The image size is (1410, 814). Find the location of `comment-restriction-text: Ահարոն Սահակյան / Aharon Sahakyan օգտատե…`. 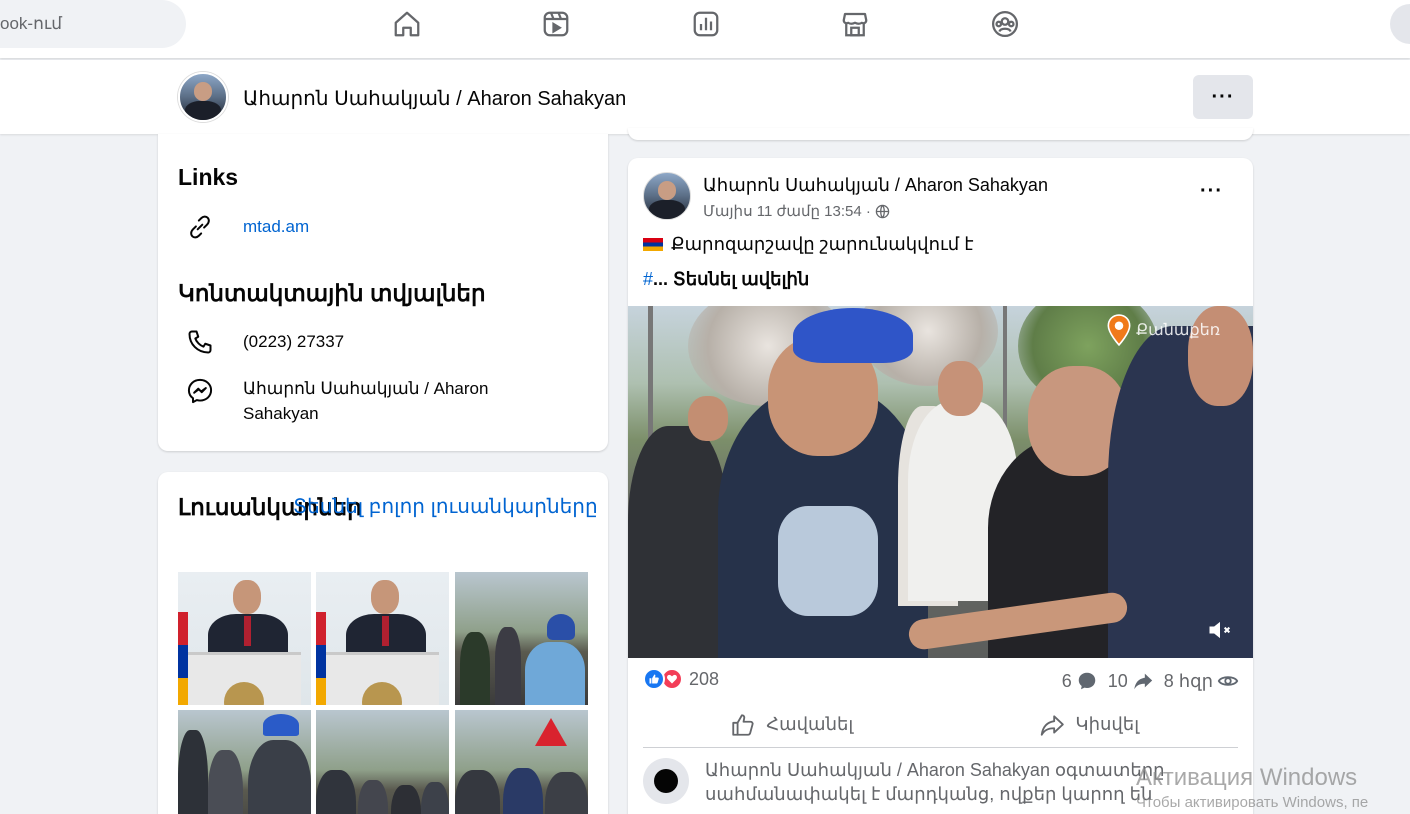

comment-restriction-text: Ահարոն Սահակյան / Aharon Sahakyan օգտատե… is located at coordinates (935, 782).